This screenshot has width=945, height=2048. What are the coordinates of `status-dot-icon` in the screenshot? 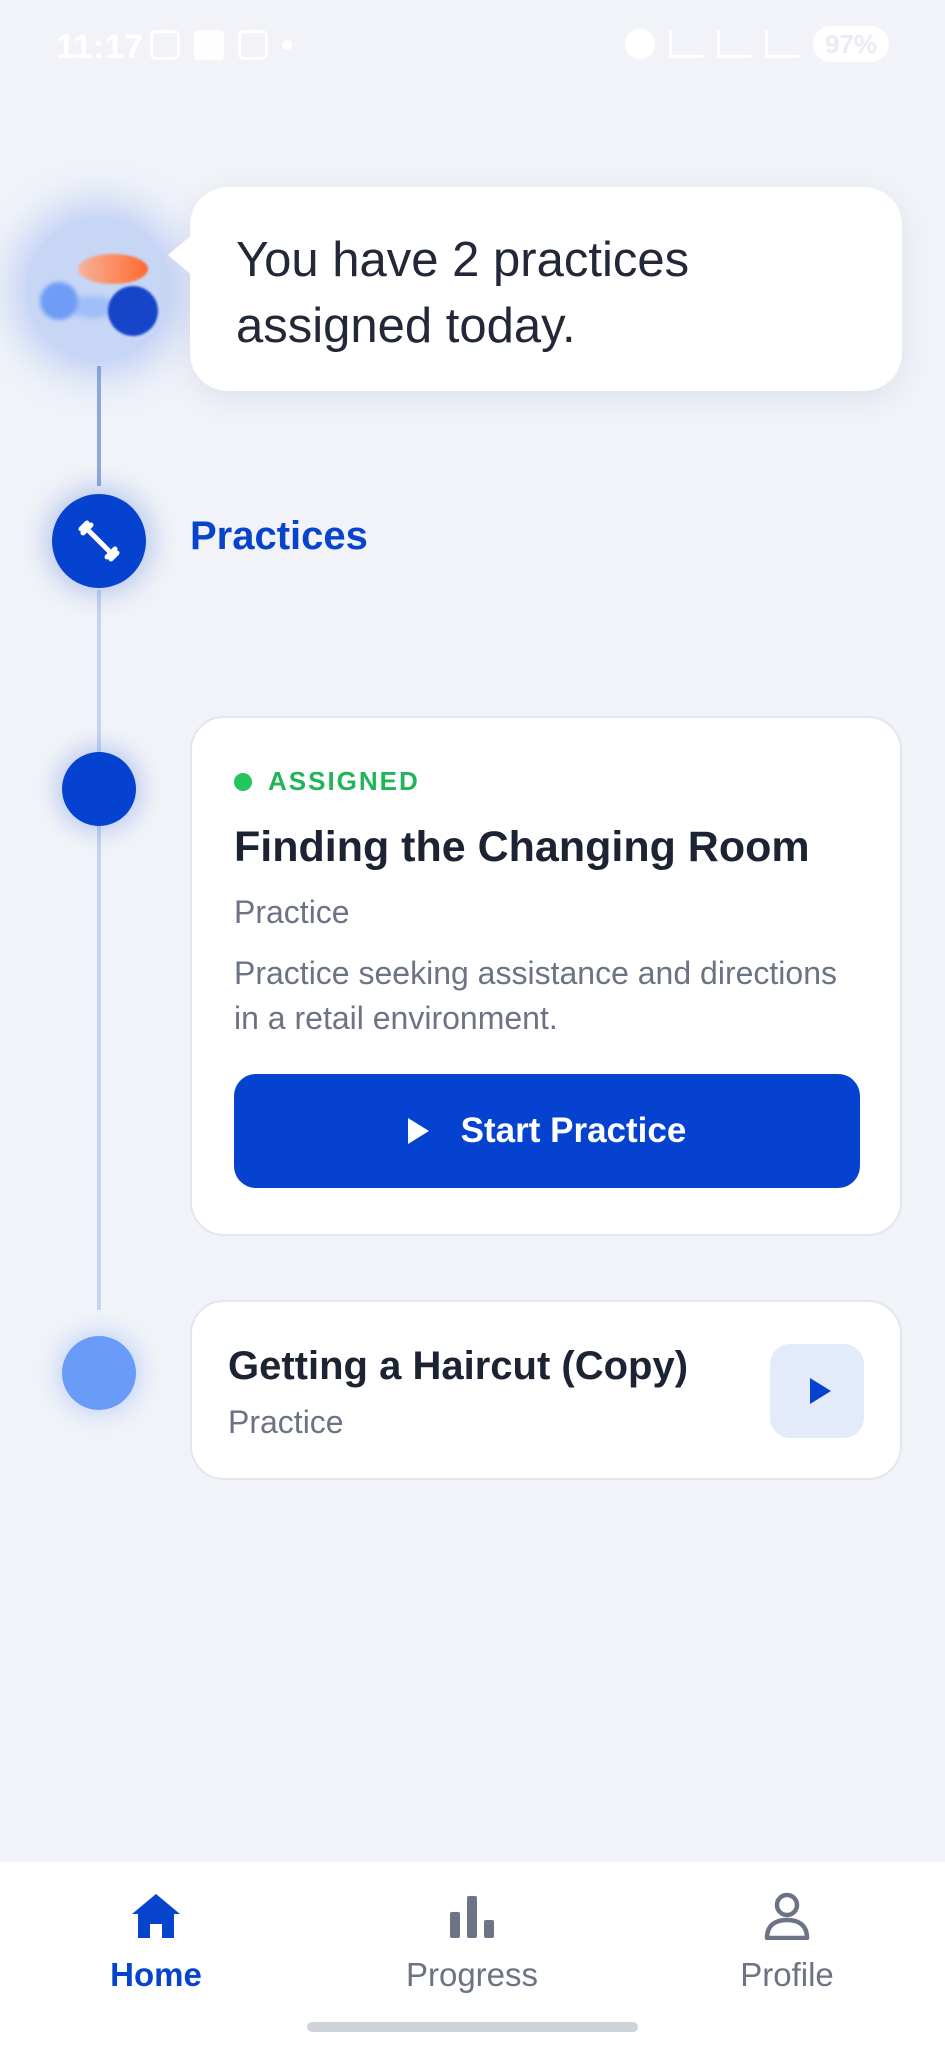 It's located at (243, 781).